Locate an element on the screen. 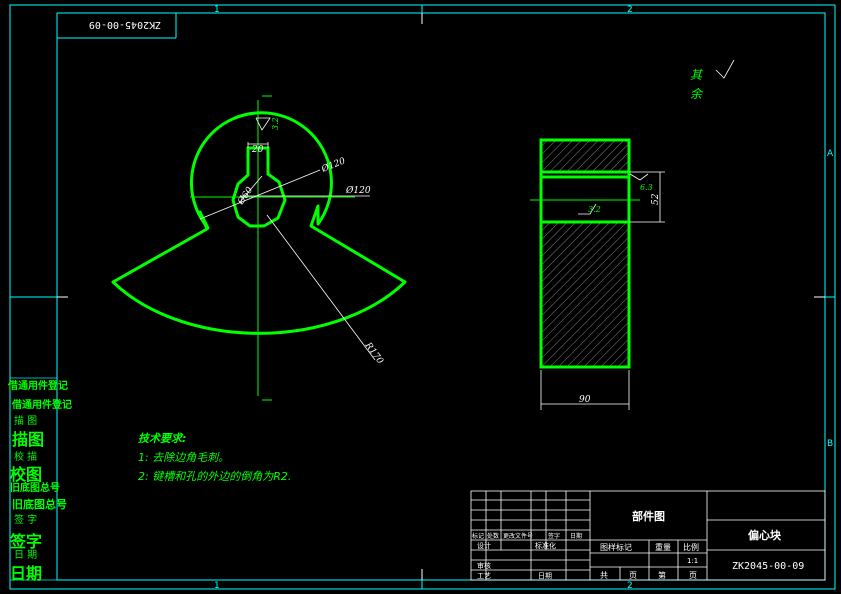  stamp-item-6: 旧底图总号 is located at coordinates (35, 487).